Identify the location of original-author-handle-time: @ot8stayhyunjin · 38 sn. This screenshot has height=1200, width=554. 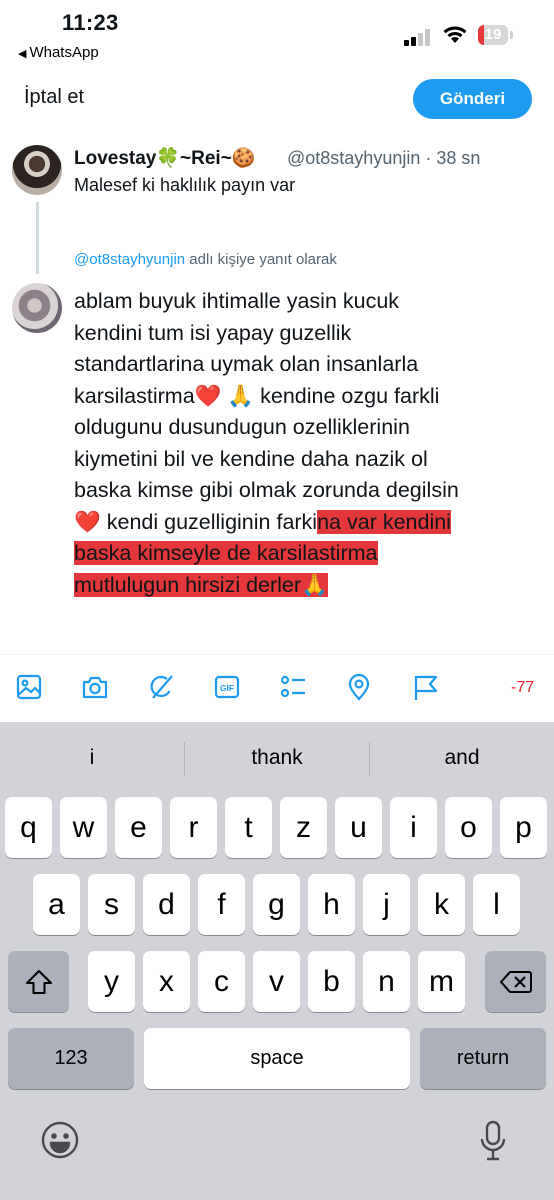
(384, 158).